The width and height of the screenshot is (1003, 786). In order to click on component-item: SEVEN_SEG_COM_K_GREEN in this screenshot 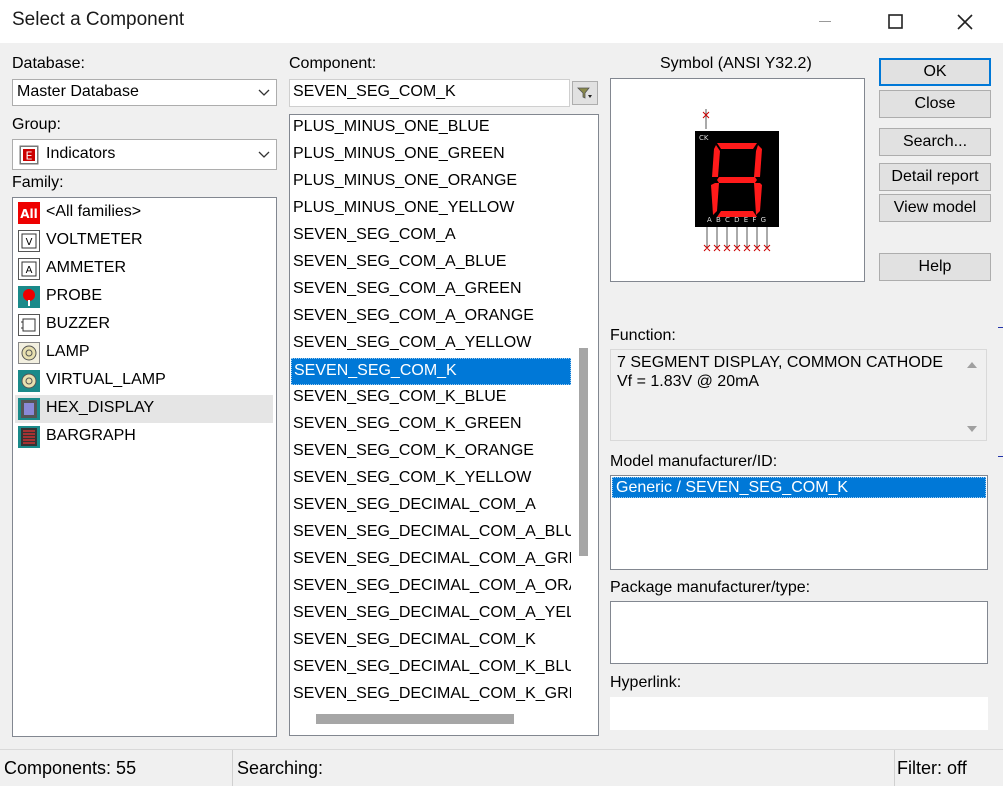, I will do `click(431, 425)`.